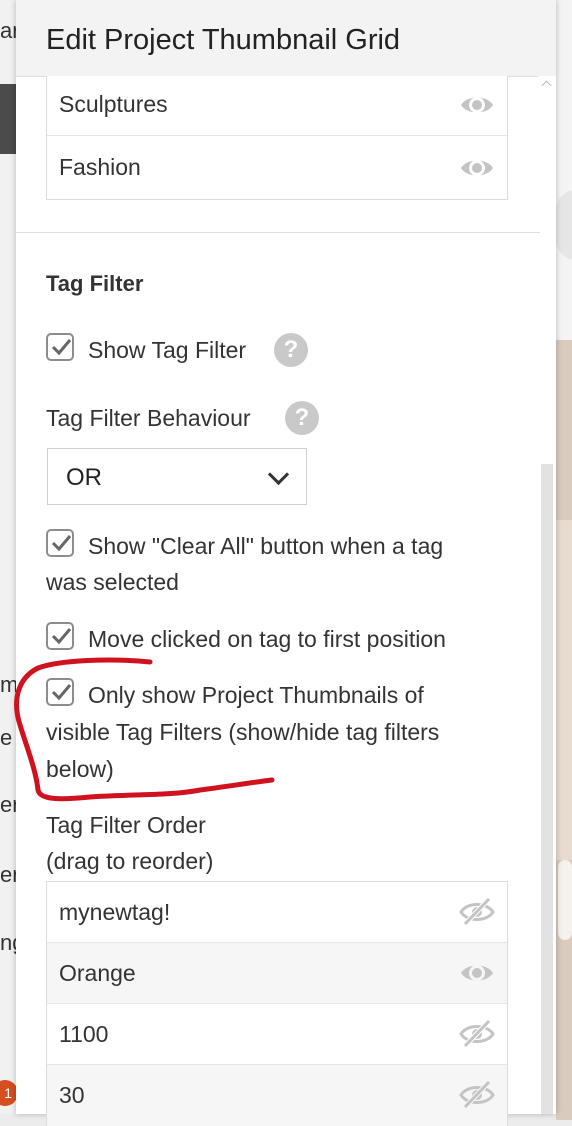 This screenshot has height=1126, width=572. I want to click on background-text: ng, so click(8, 942).